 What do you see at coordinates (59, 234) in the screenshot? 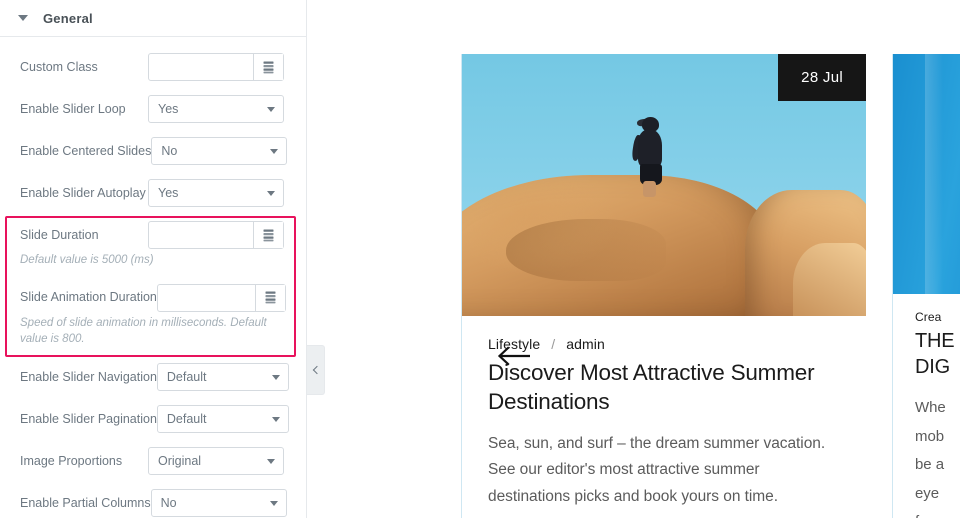
I see `field-label: Slide Duration` at bounding box center [59, 234].